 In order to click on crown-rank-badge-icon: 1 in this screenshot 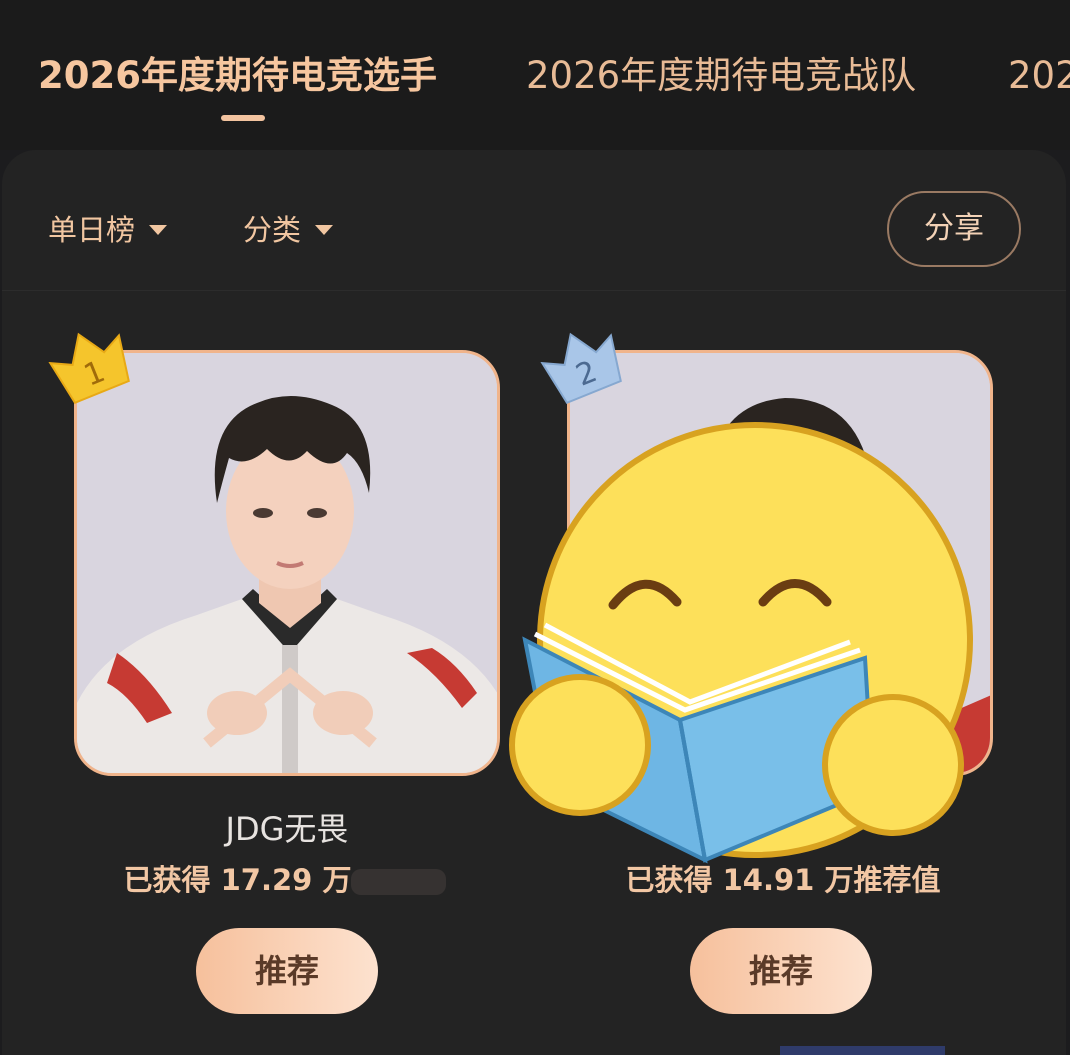, I will do `click(89, 368)`.